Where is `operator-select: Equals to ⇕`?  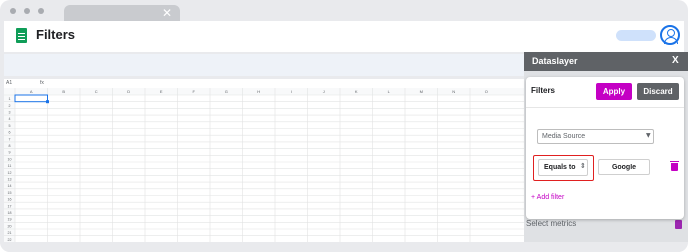 operator-select: Equals to ⇕ is located at coordinates (563, 167).